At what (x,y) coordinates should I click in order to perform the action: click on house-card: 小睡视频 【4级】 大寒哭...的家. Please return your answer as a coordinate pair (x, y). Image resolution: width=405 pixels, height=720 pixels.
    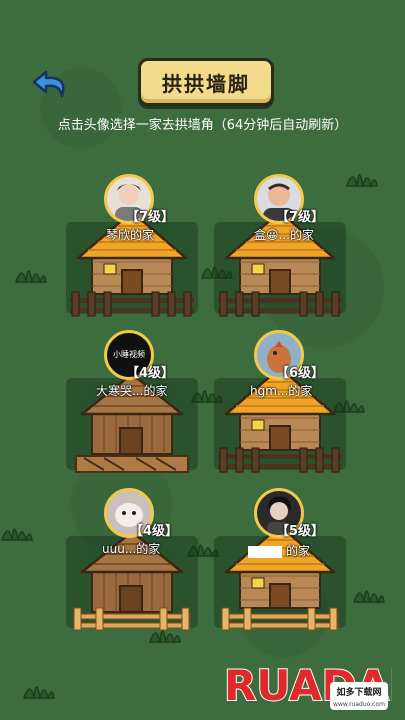
    Looking at the image, I should click on (132, 402).